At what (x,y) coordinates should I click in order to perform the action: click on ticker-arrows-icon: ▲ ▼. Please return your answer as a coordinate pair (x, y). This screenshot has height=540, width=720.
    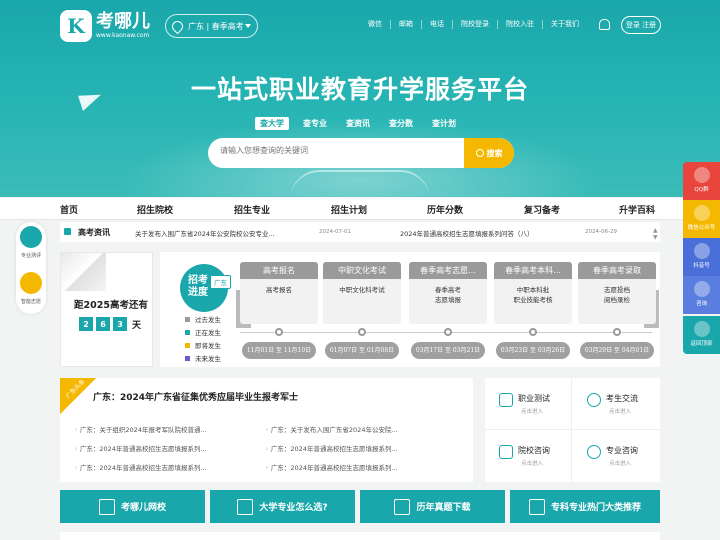
    Looking at the image, I should click on (655, 234).